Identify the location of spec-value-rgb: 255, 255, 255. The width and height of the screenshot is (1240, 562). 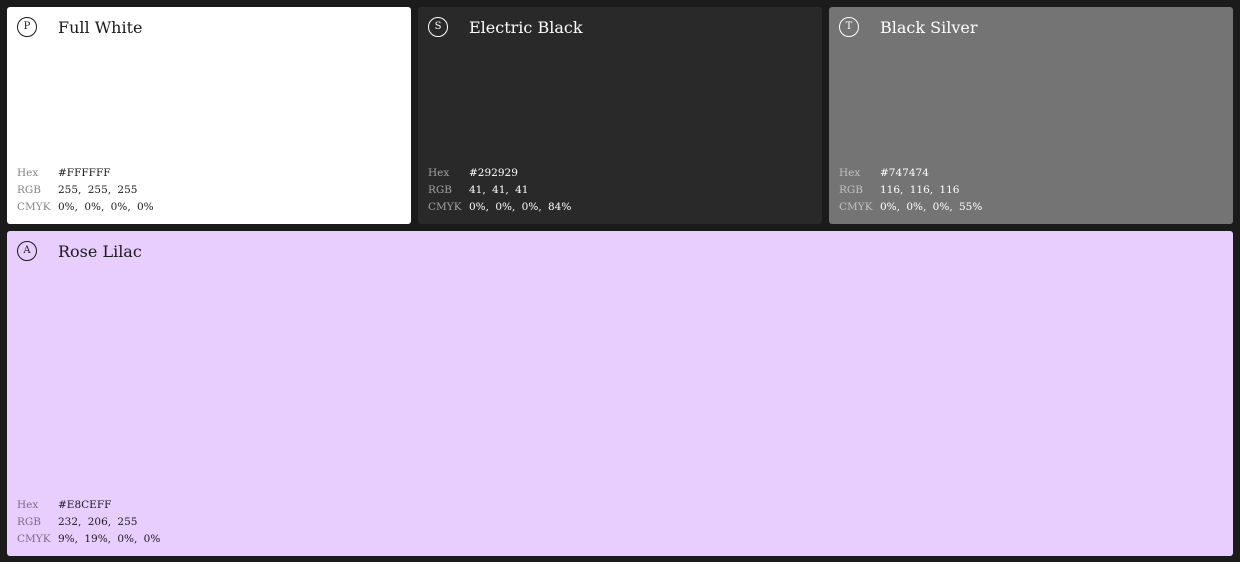
(98, 190).